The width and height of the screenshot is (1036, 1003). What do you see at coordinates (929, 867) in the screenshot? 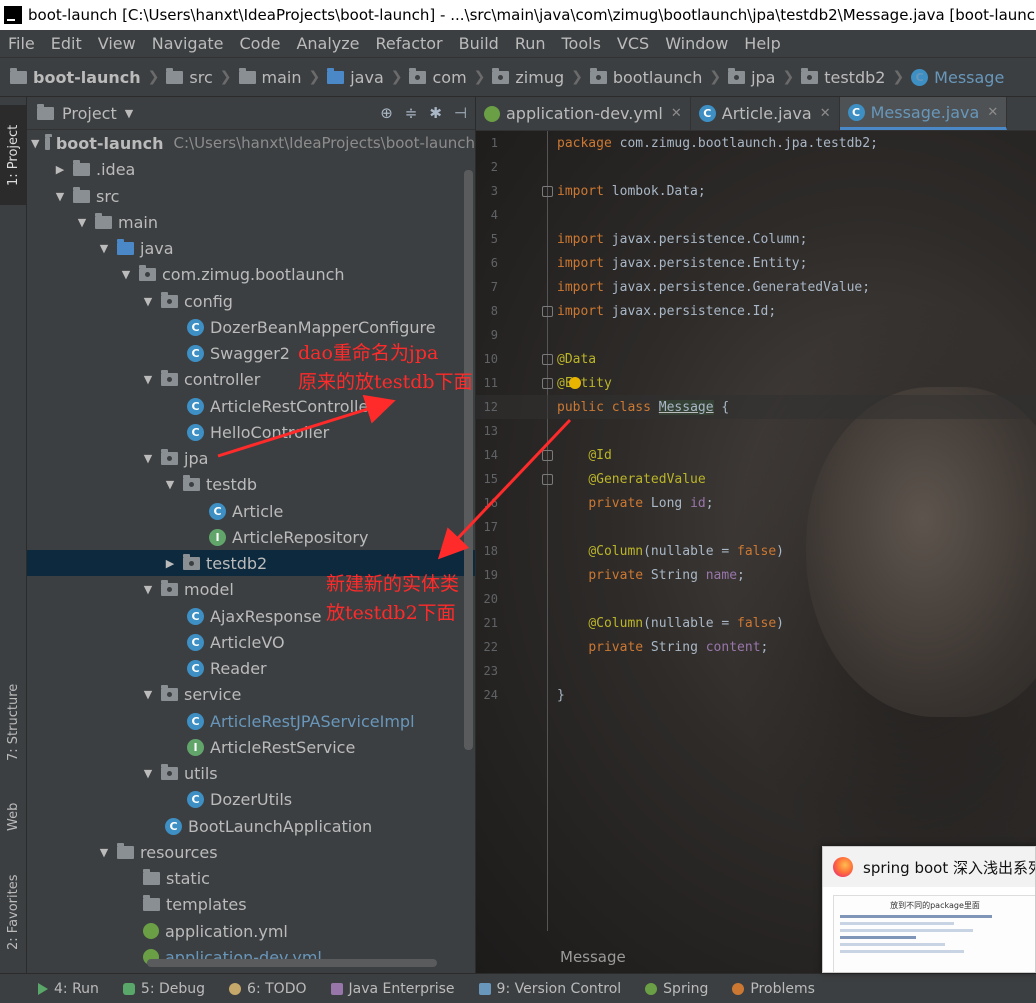
I see `popup-header: spring boot 深入浅出系列` at bounding box center [929, 867].